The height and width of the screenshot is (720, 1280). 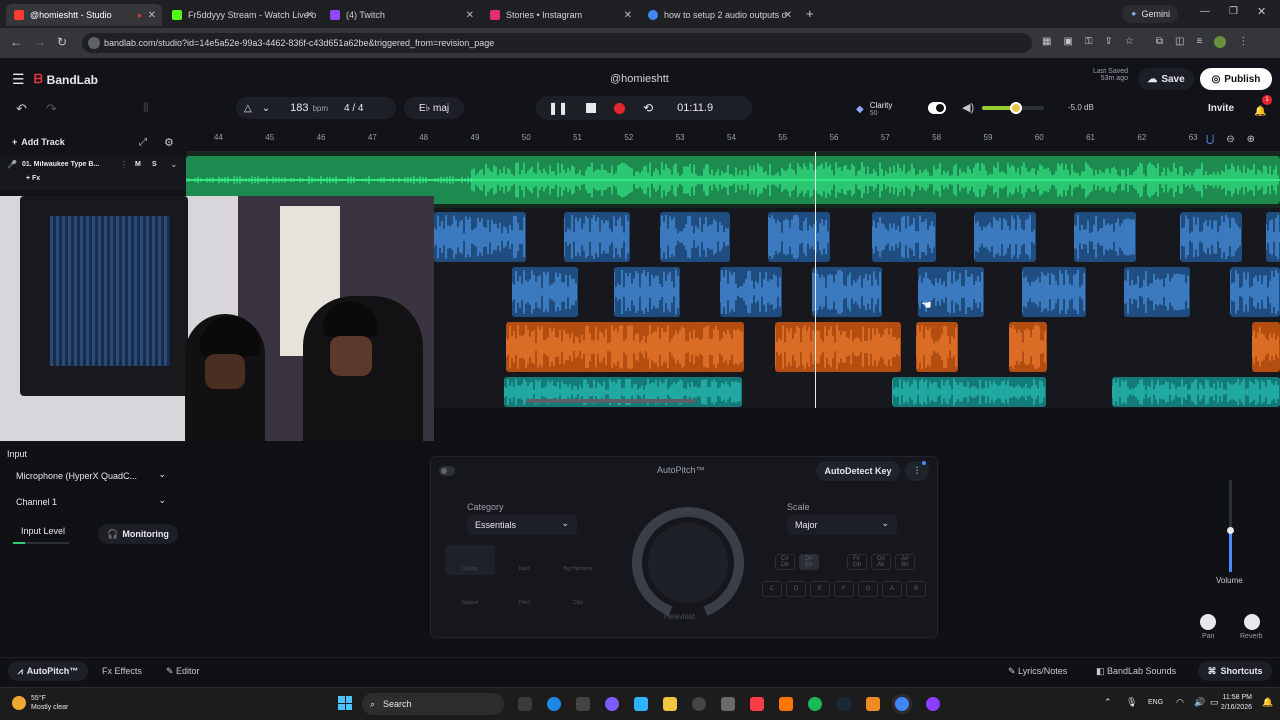 What do you see at coordinates (578, 560) in the screenshot?
I see `style-option-big-harmony: Big Harmony` at bounding box center [578, 560].